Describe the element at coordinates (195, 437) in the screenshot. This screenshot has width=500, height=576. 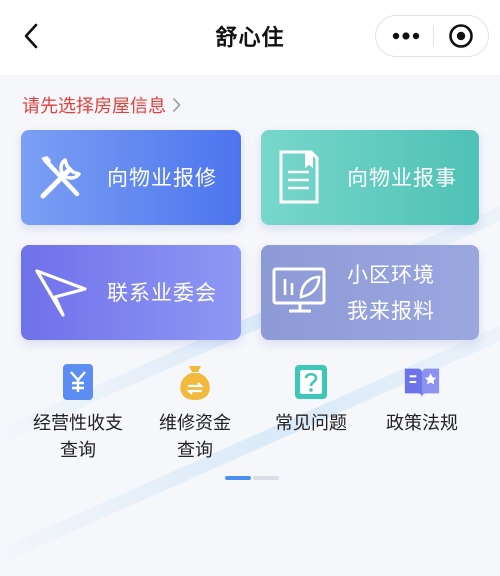
I see `maintenance-fund-label: 维修资金 查询` at that location.